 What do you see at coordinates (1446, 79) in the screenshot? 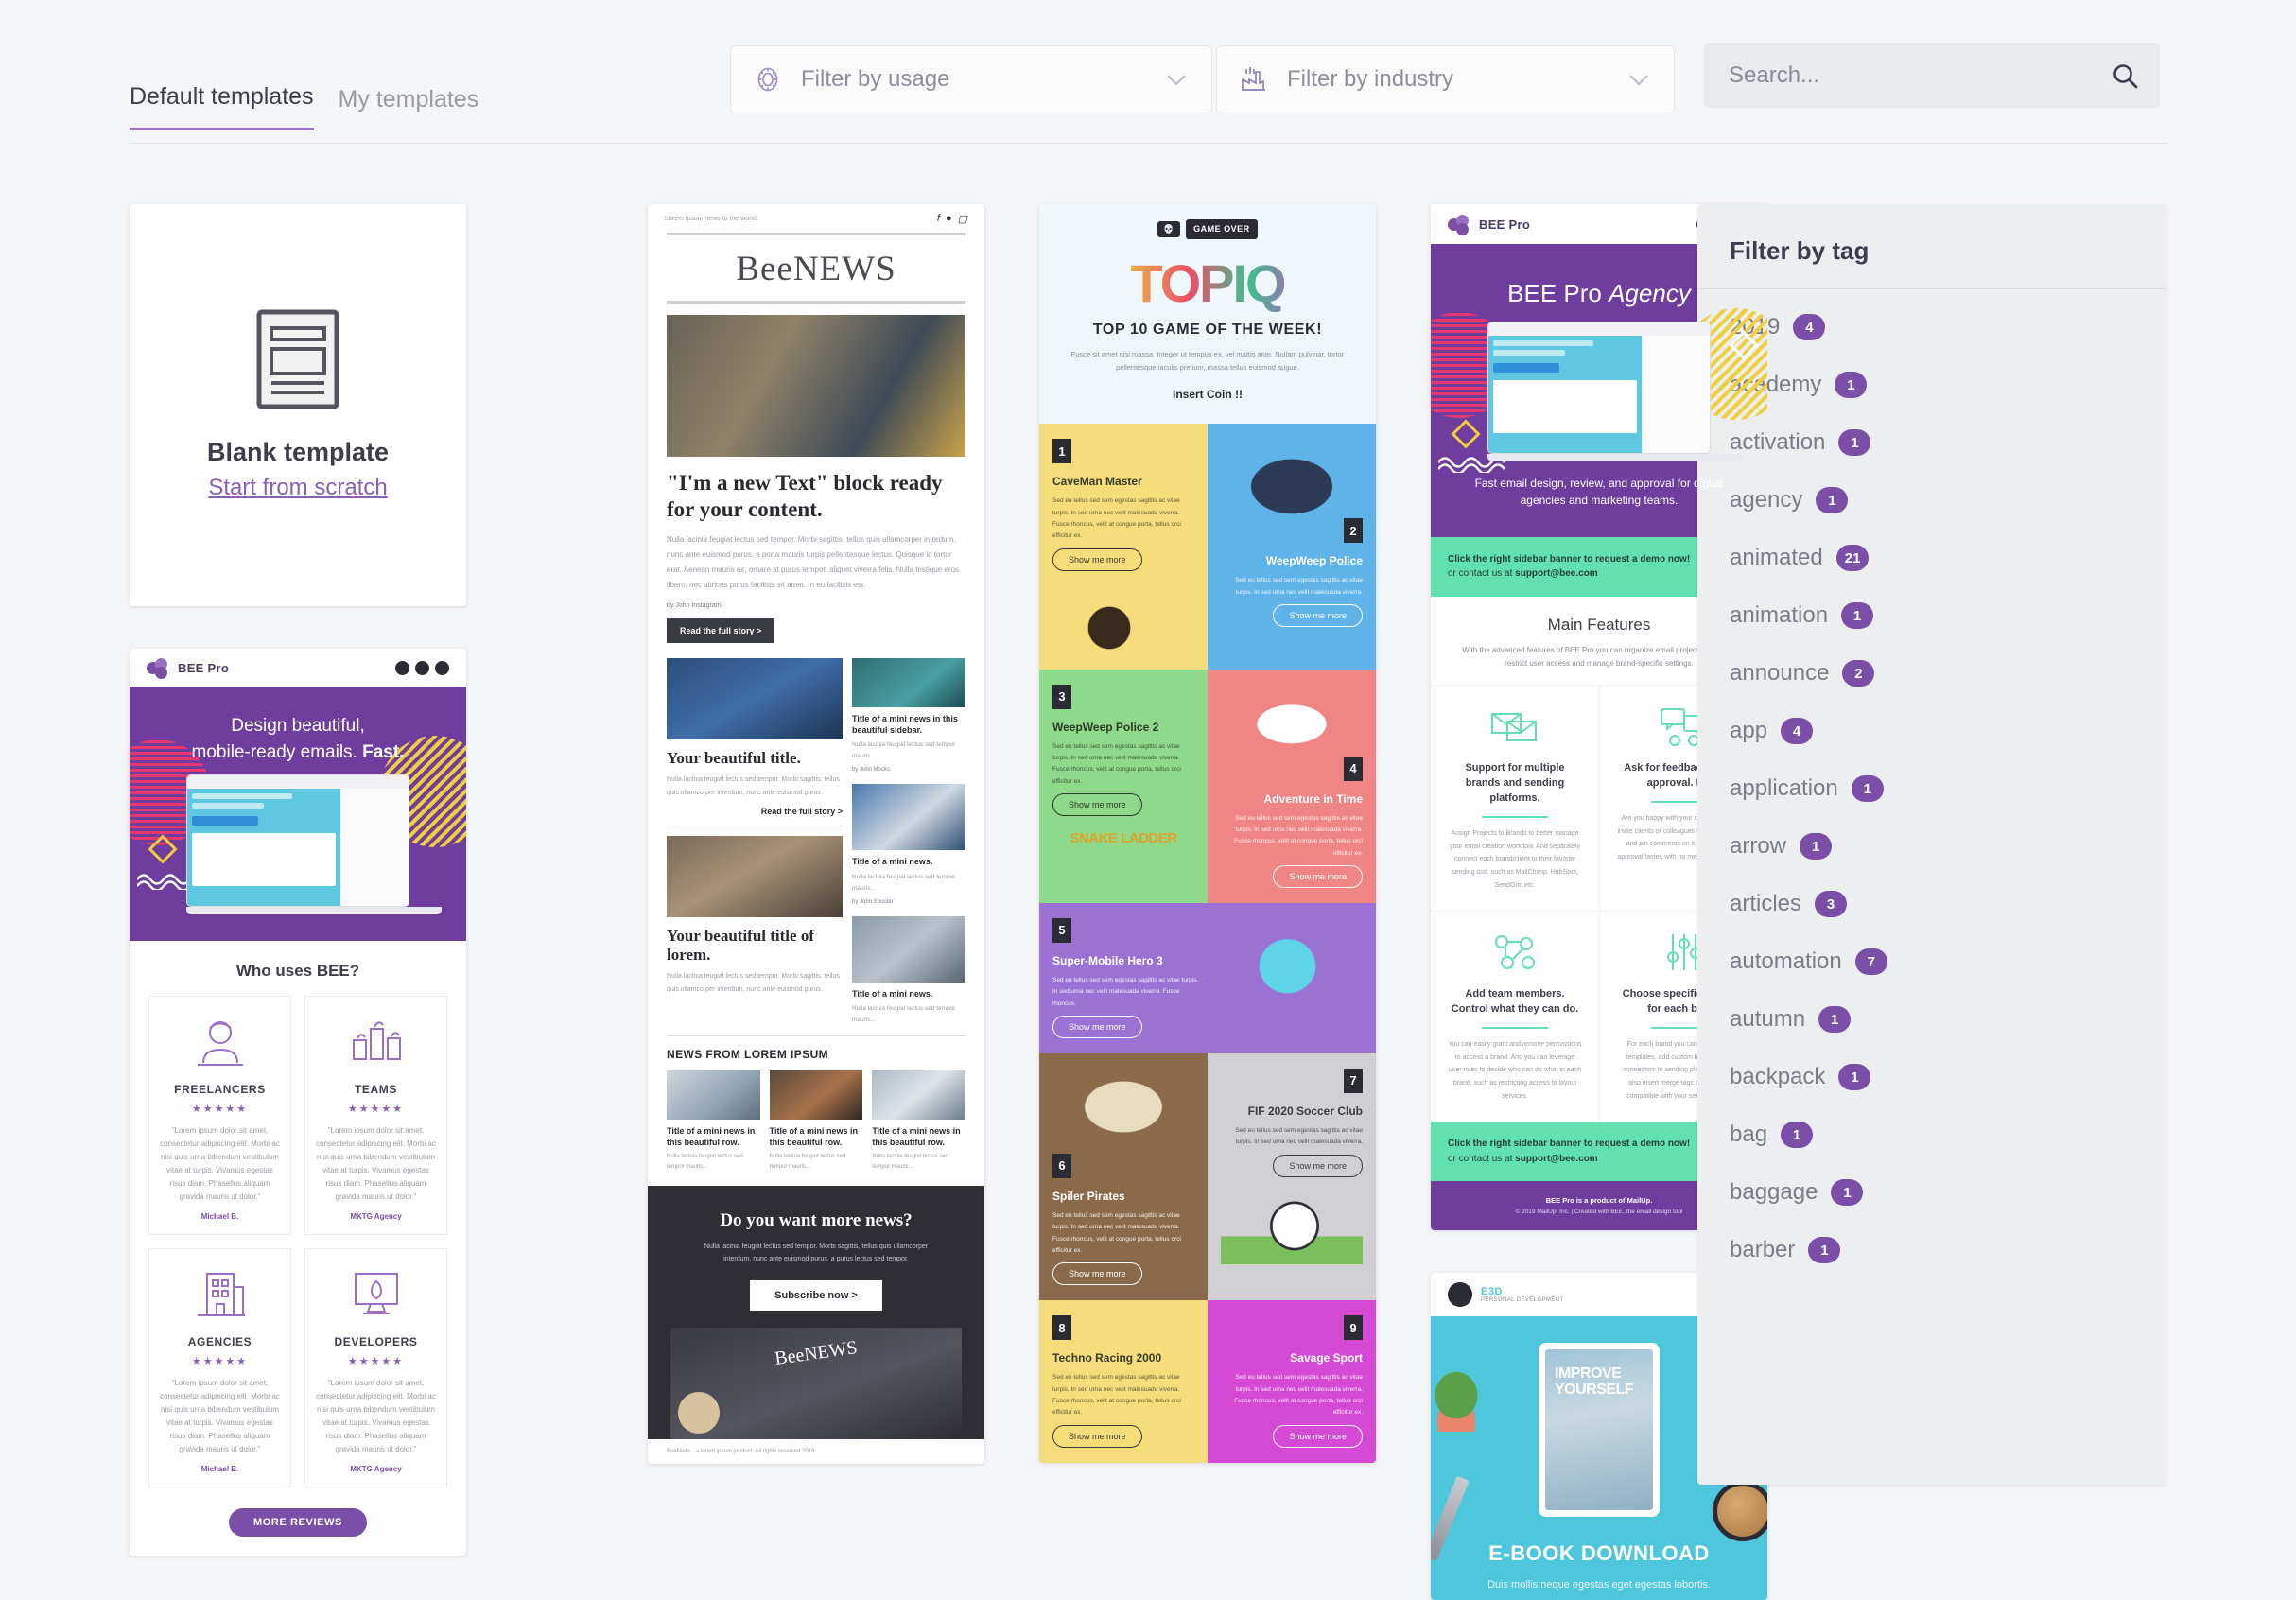
I see `filter-by-industry-dropdown: Filter by industry` at bounding box center [1446, 79].